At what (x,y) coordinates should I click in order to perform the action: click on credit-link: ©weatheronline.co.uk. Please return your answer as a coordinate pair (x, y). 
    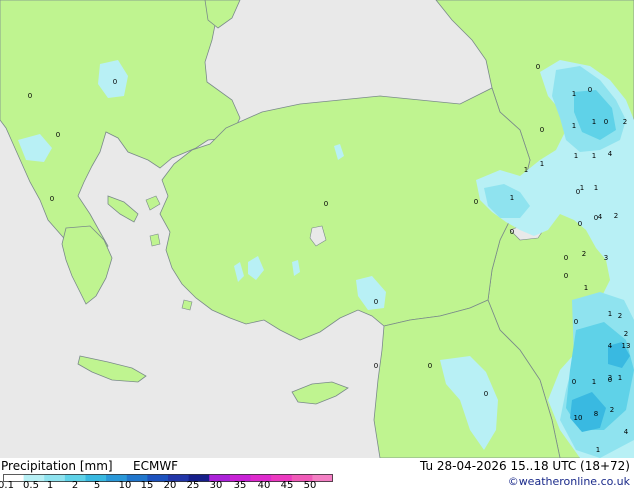
    Looking at the image, I should click on (569, 481).